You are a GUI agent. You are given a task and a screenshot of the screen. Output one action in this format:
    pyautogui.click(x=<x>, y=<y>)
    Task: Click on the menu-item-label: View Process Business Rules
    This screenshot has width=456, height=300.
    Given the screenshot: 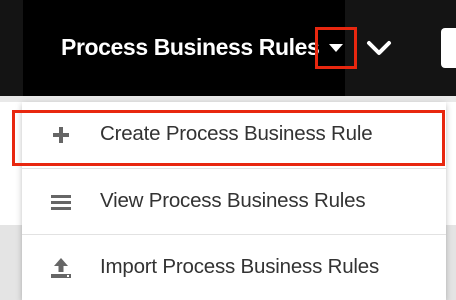 What is the action you would take?
    pyautogui.click(x=233, y=201)
    